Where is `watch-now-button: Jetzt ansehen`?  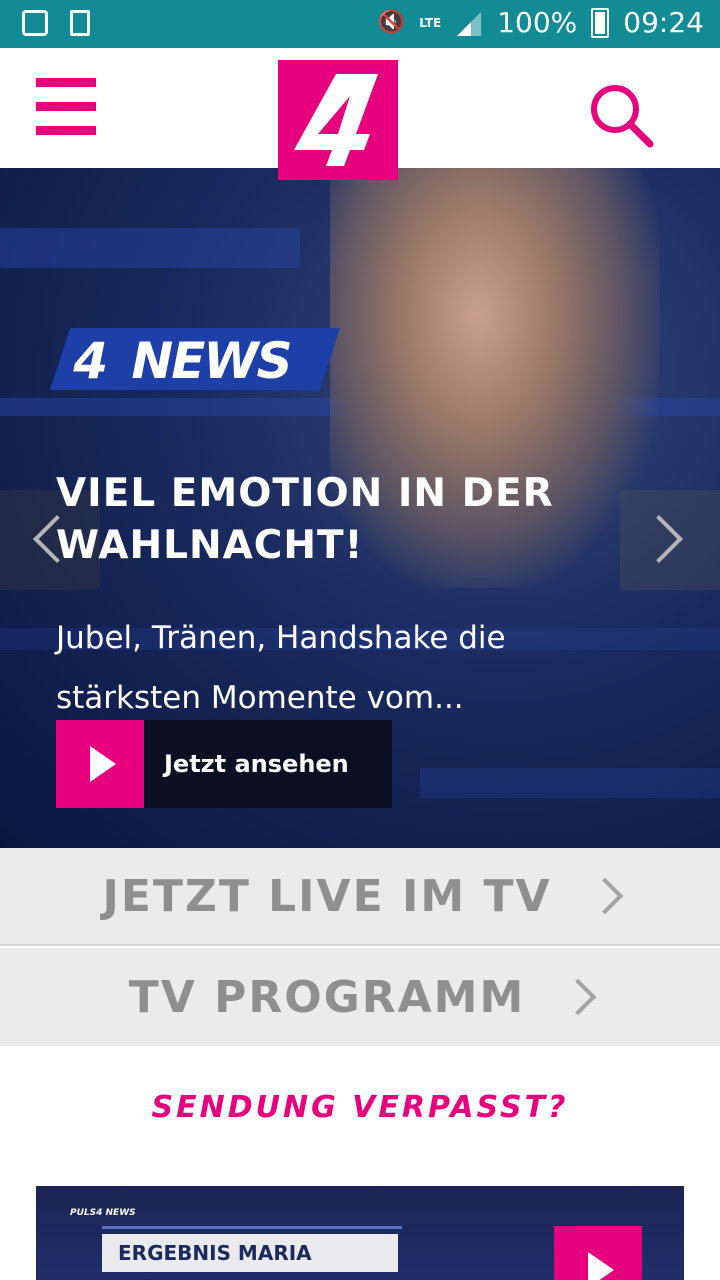 watch-now-button: Jetzt ansehen is located at coordinates (224, 764).